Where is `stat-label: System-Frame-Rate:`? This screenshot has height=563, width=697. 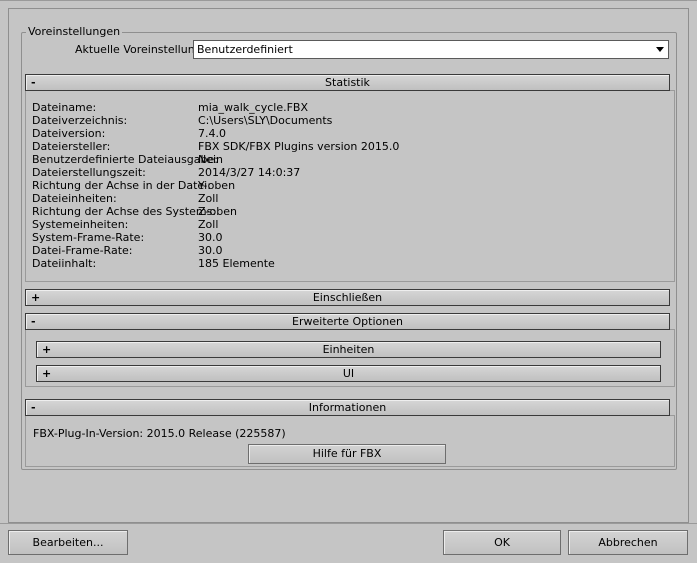 stat-label: System-Frame-Rate: is located at coordinates (88, 237).